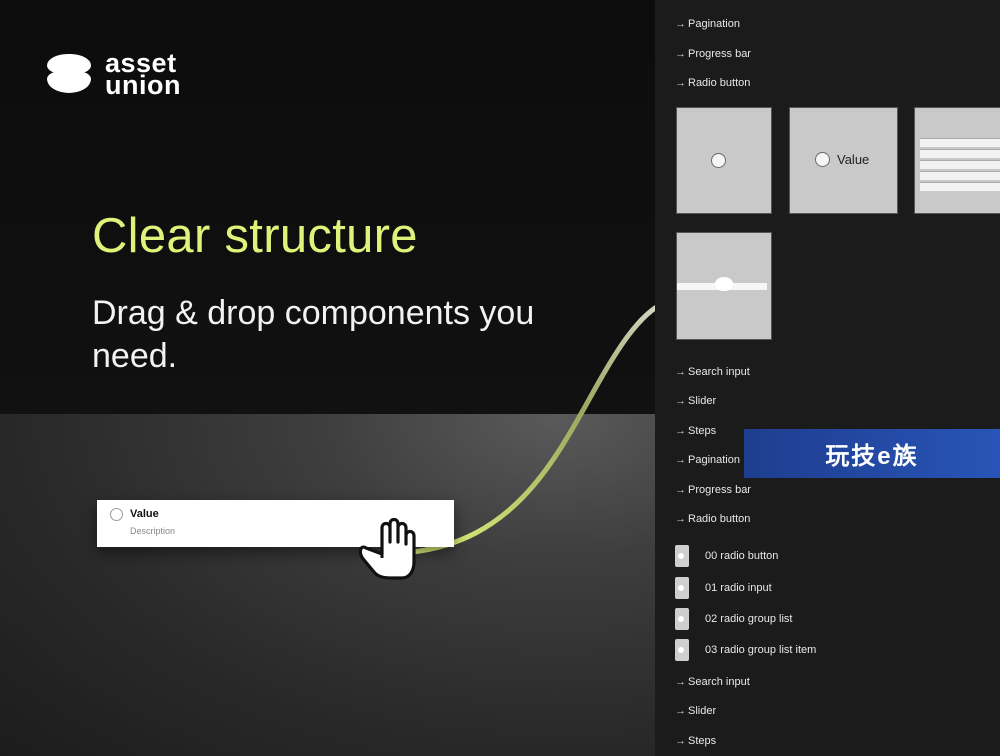 This screenshot has height=756, width=1000. What do you see at coordinates (742, 556) in the screenshot?
I see `layer-label: 00 radio button` at bounding box center [742, 556].